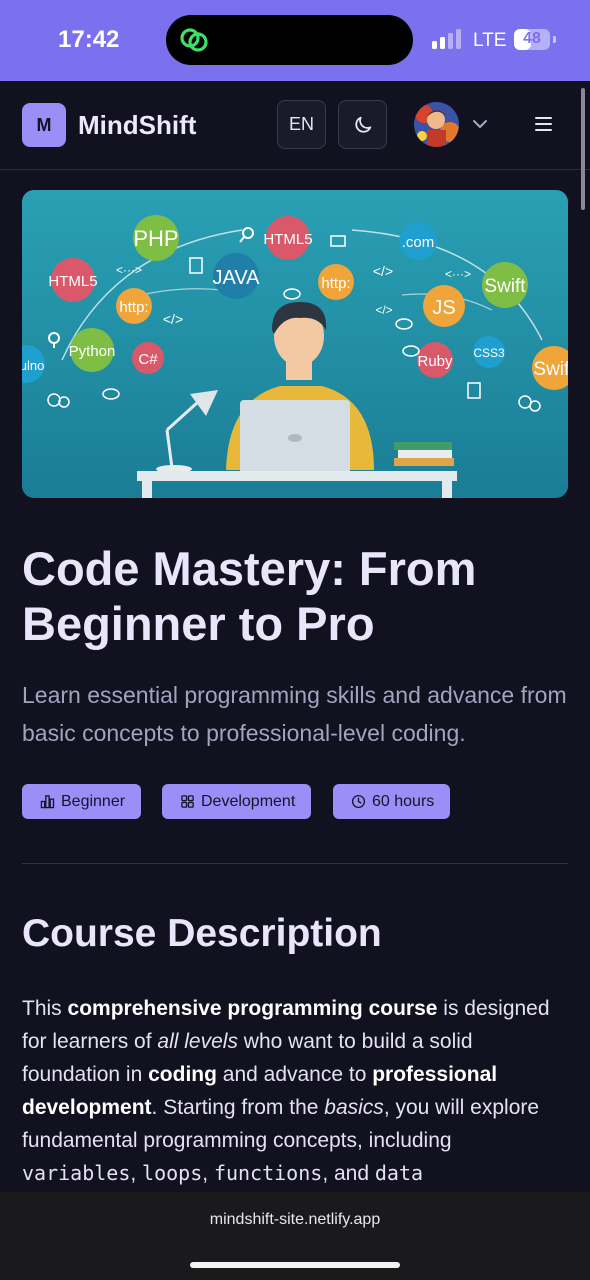 This screenshot has height=1280, width=590. I want to click on bubble-csharp: C#, so click(148, 358).